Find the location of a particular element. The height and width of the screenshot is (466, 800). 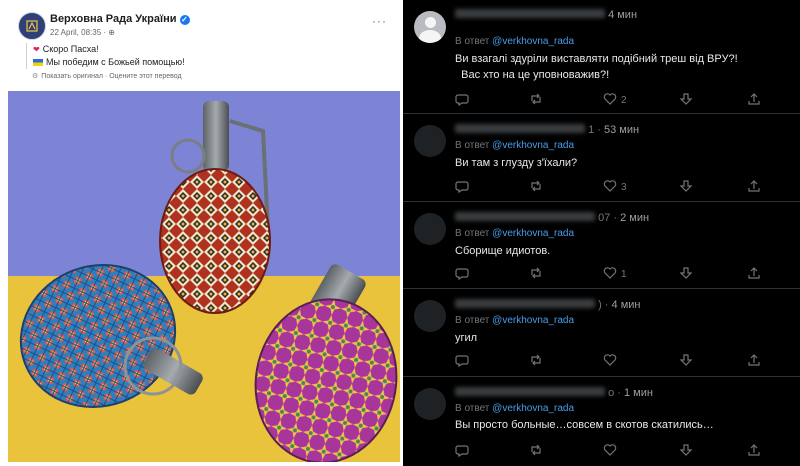

translation-link: Показать оригинал · Оцените этот перевод is located at coordinates (111, 76).